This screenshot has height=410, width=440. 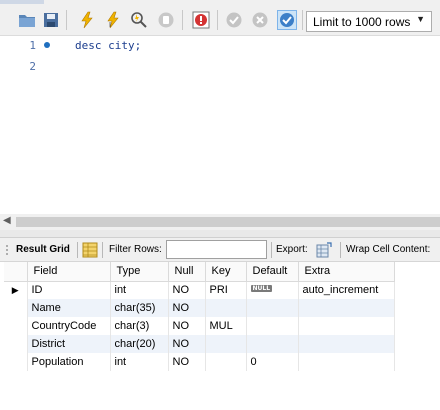 What do you see at coordinates (166, 20) in the screenshot?
I see `stop-icon` at bounding box center [166, 20].